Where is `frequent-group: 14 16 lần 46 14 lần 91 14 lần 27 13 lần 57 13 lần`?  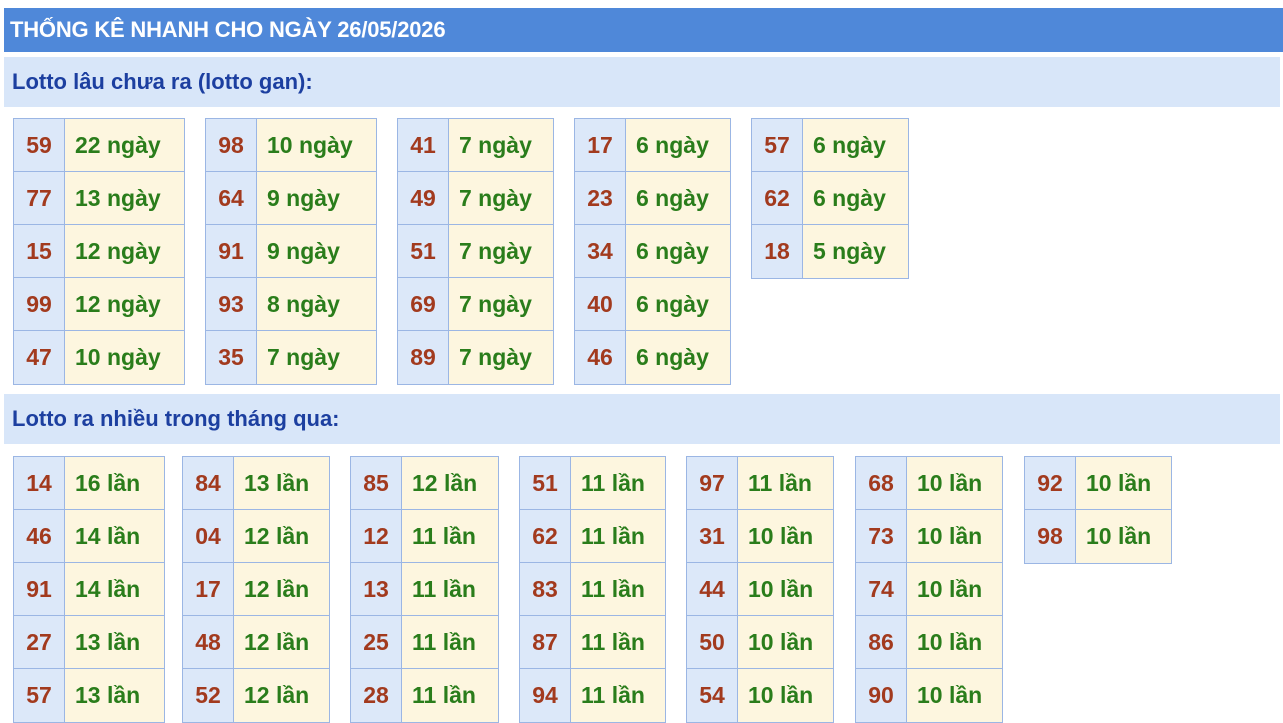
frequent-group: 14 16 lần 46 14 lần 91 14 lần 27 13 lần 57 13 lần is located at coordinates (89, 589).